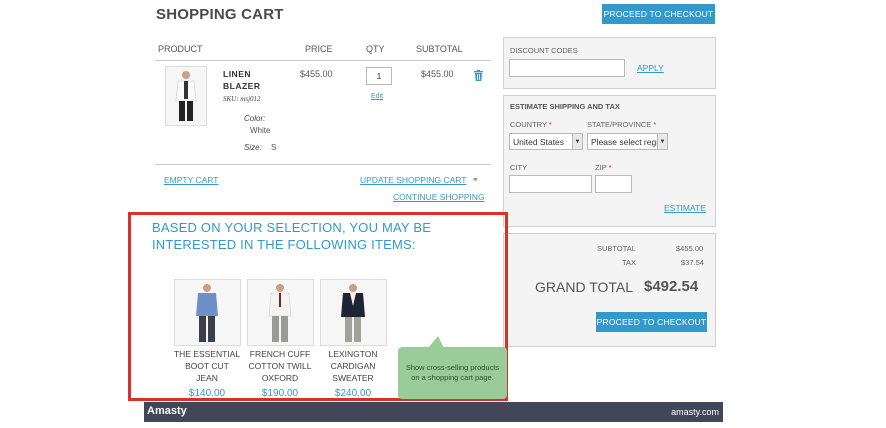  I want to click on country-select: United States ▼, so click(546, 141).